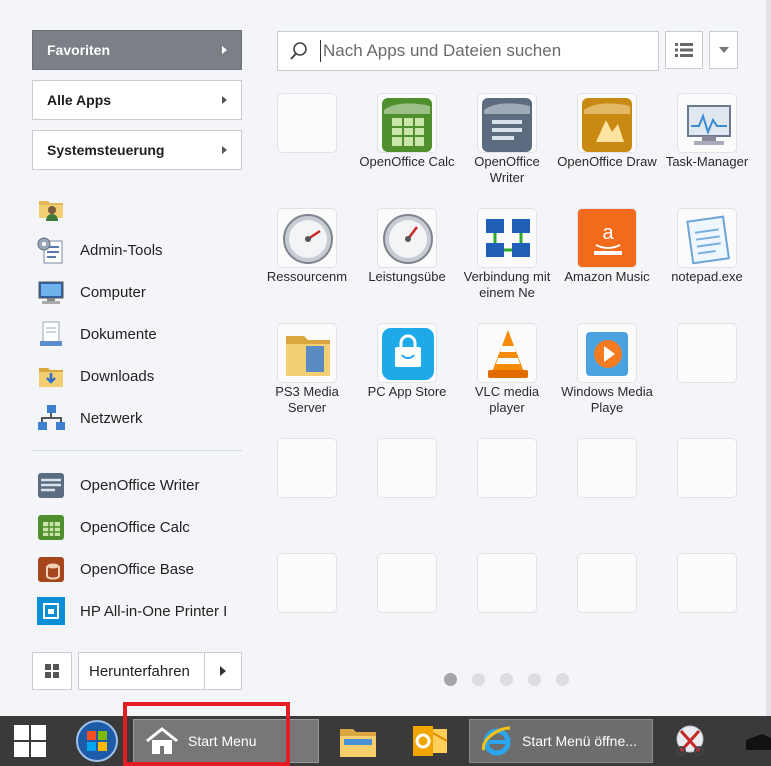 Image resolution: width=771 pixels, height=766 pixels. Describe the element at coordinates (51, 527) in the screenshot. I see `openoffice-calc-icon` at that location.